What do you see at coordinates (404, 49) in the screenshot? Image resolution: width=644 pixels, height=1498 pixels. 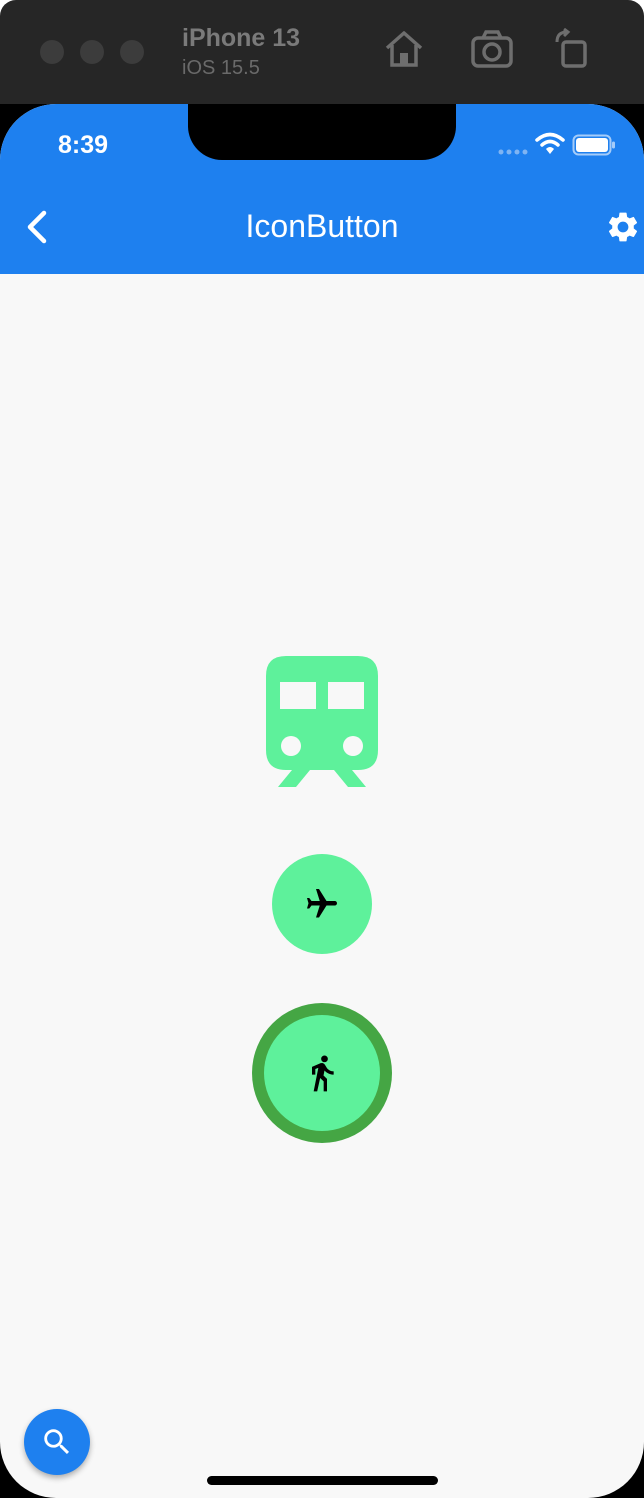 I see `home-icon` at bounding box center [404, 49].